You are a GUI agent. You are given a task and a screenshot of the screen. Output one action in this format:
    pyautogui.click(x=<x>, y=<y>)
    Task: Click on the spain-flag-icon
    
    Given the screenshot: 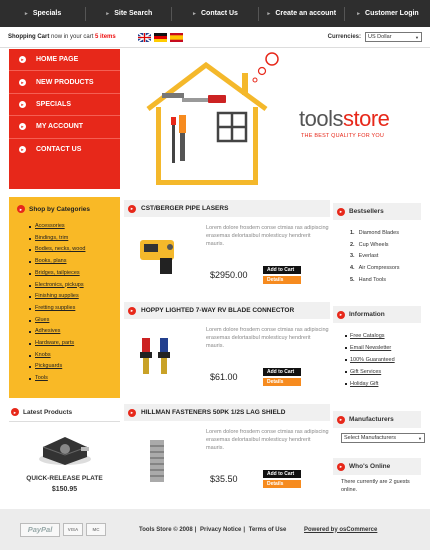 What is the action you would take?
    pyautogui.click(x=176, y=37)
    